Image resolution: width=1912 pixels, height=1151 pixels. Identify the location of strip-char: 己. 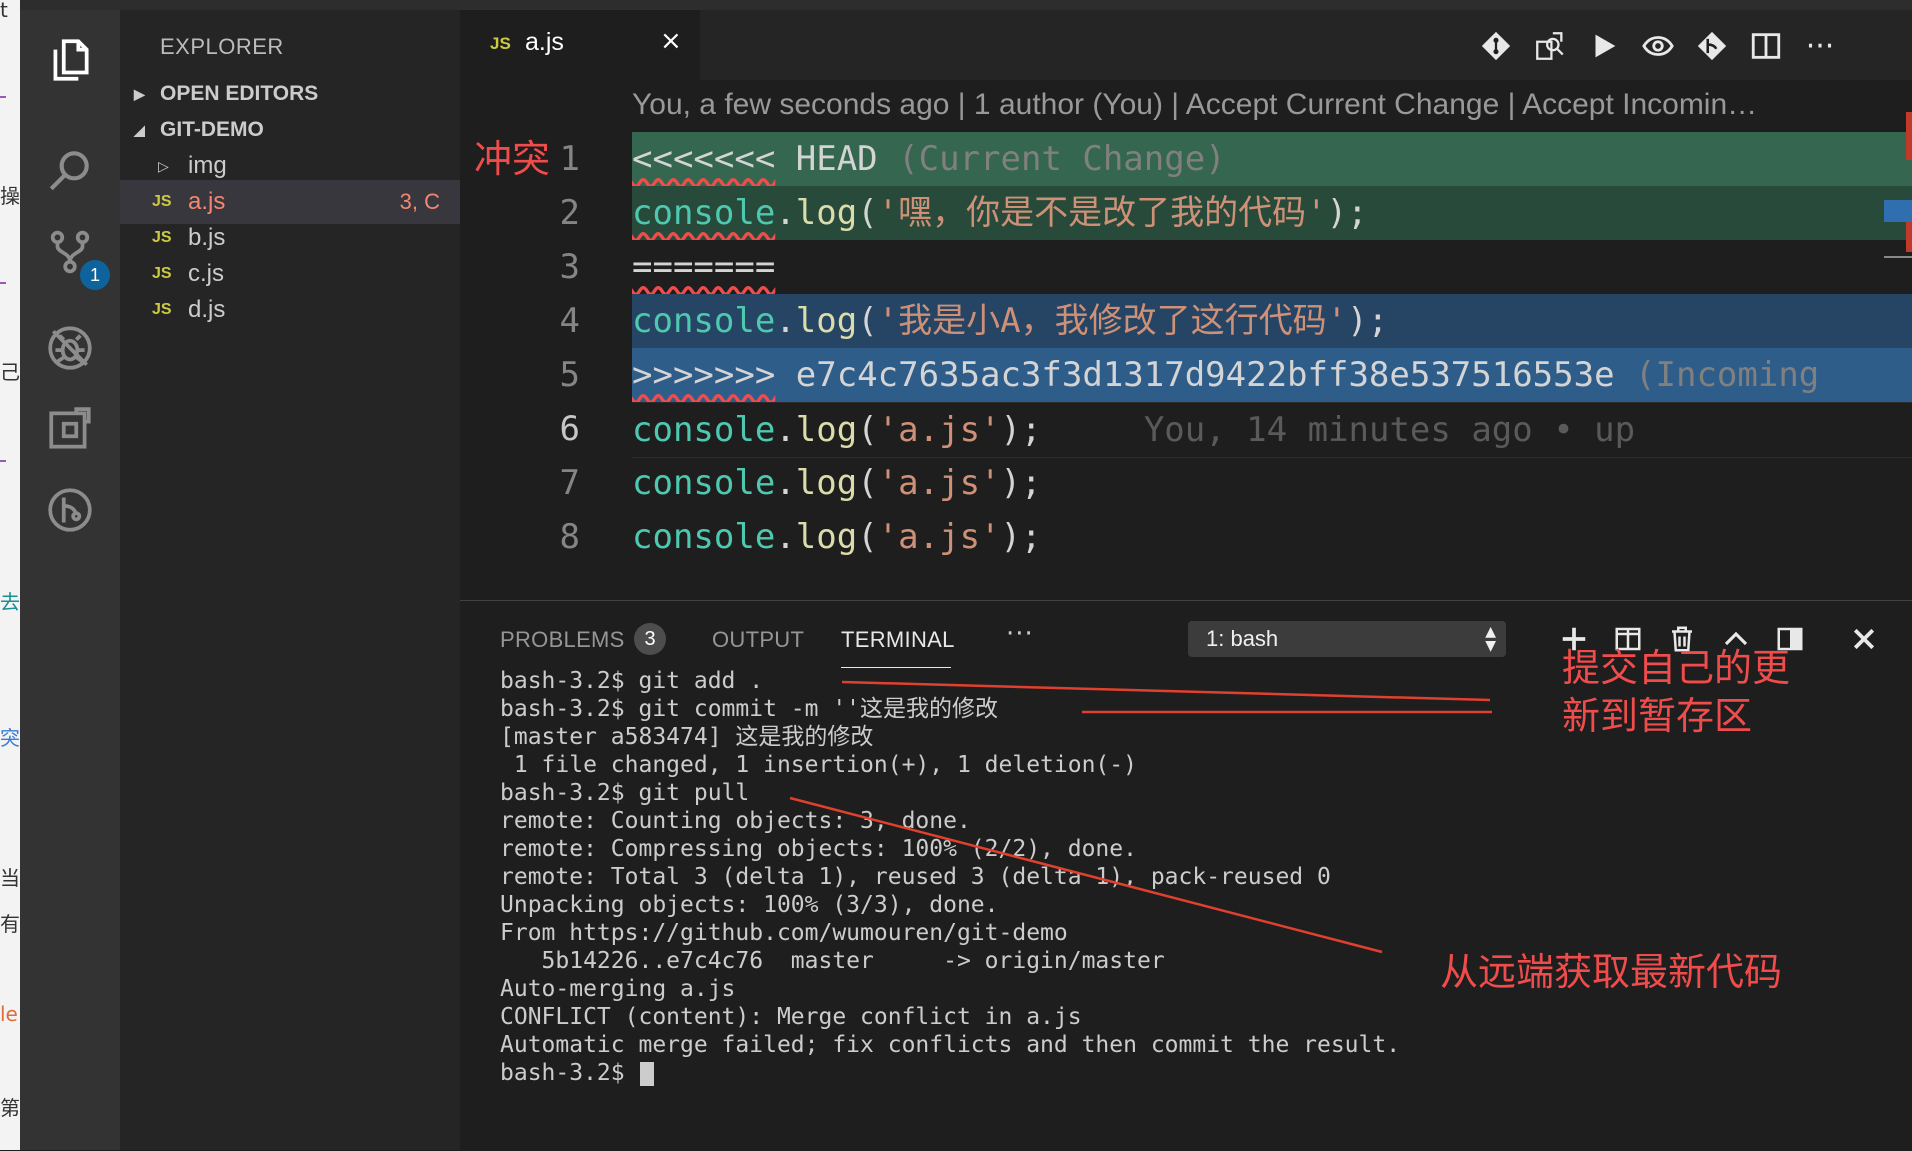
(10, 372).